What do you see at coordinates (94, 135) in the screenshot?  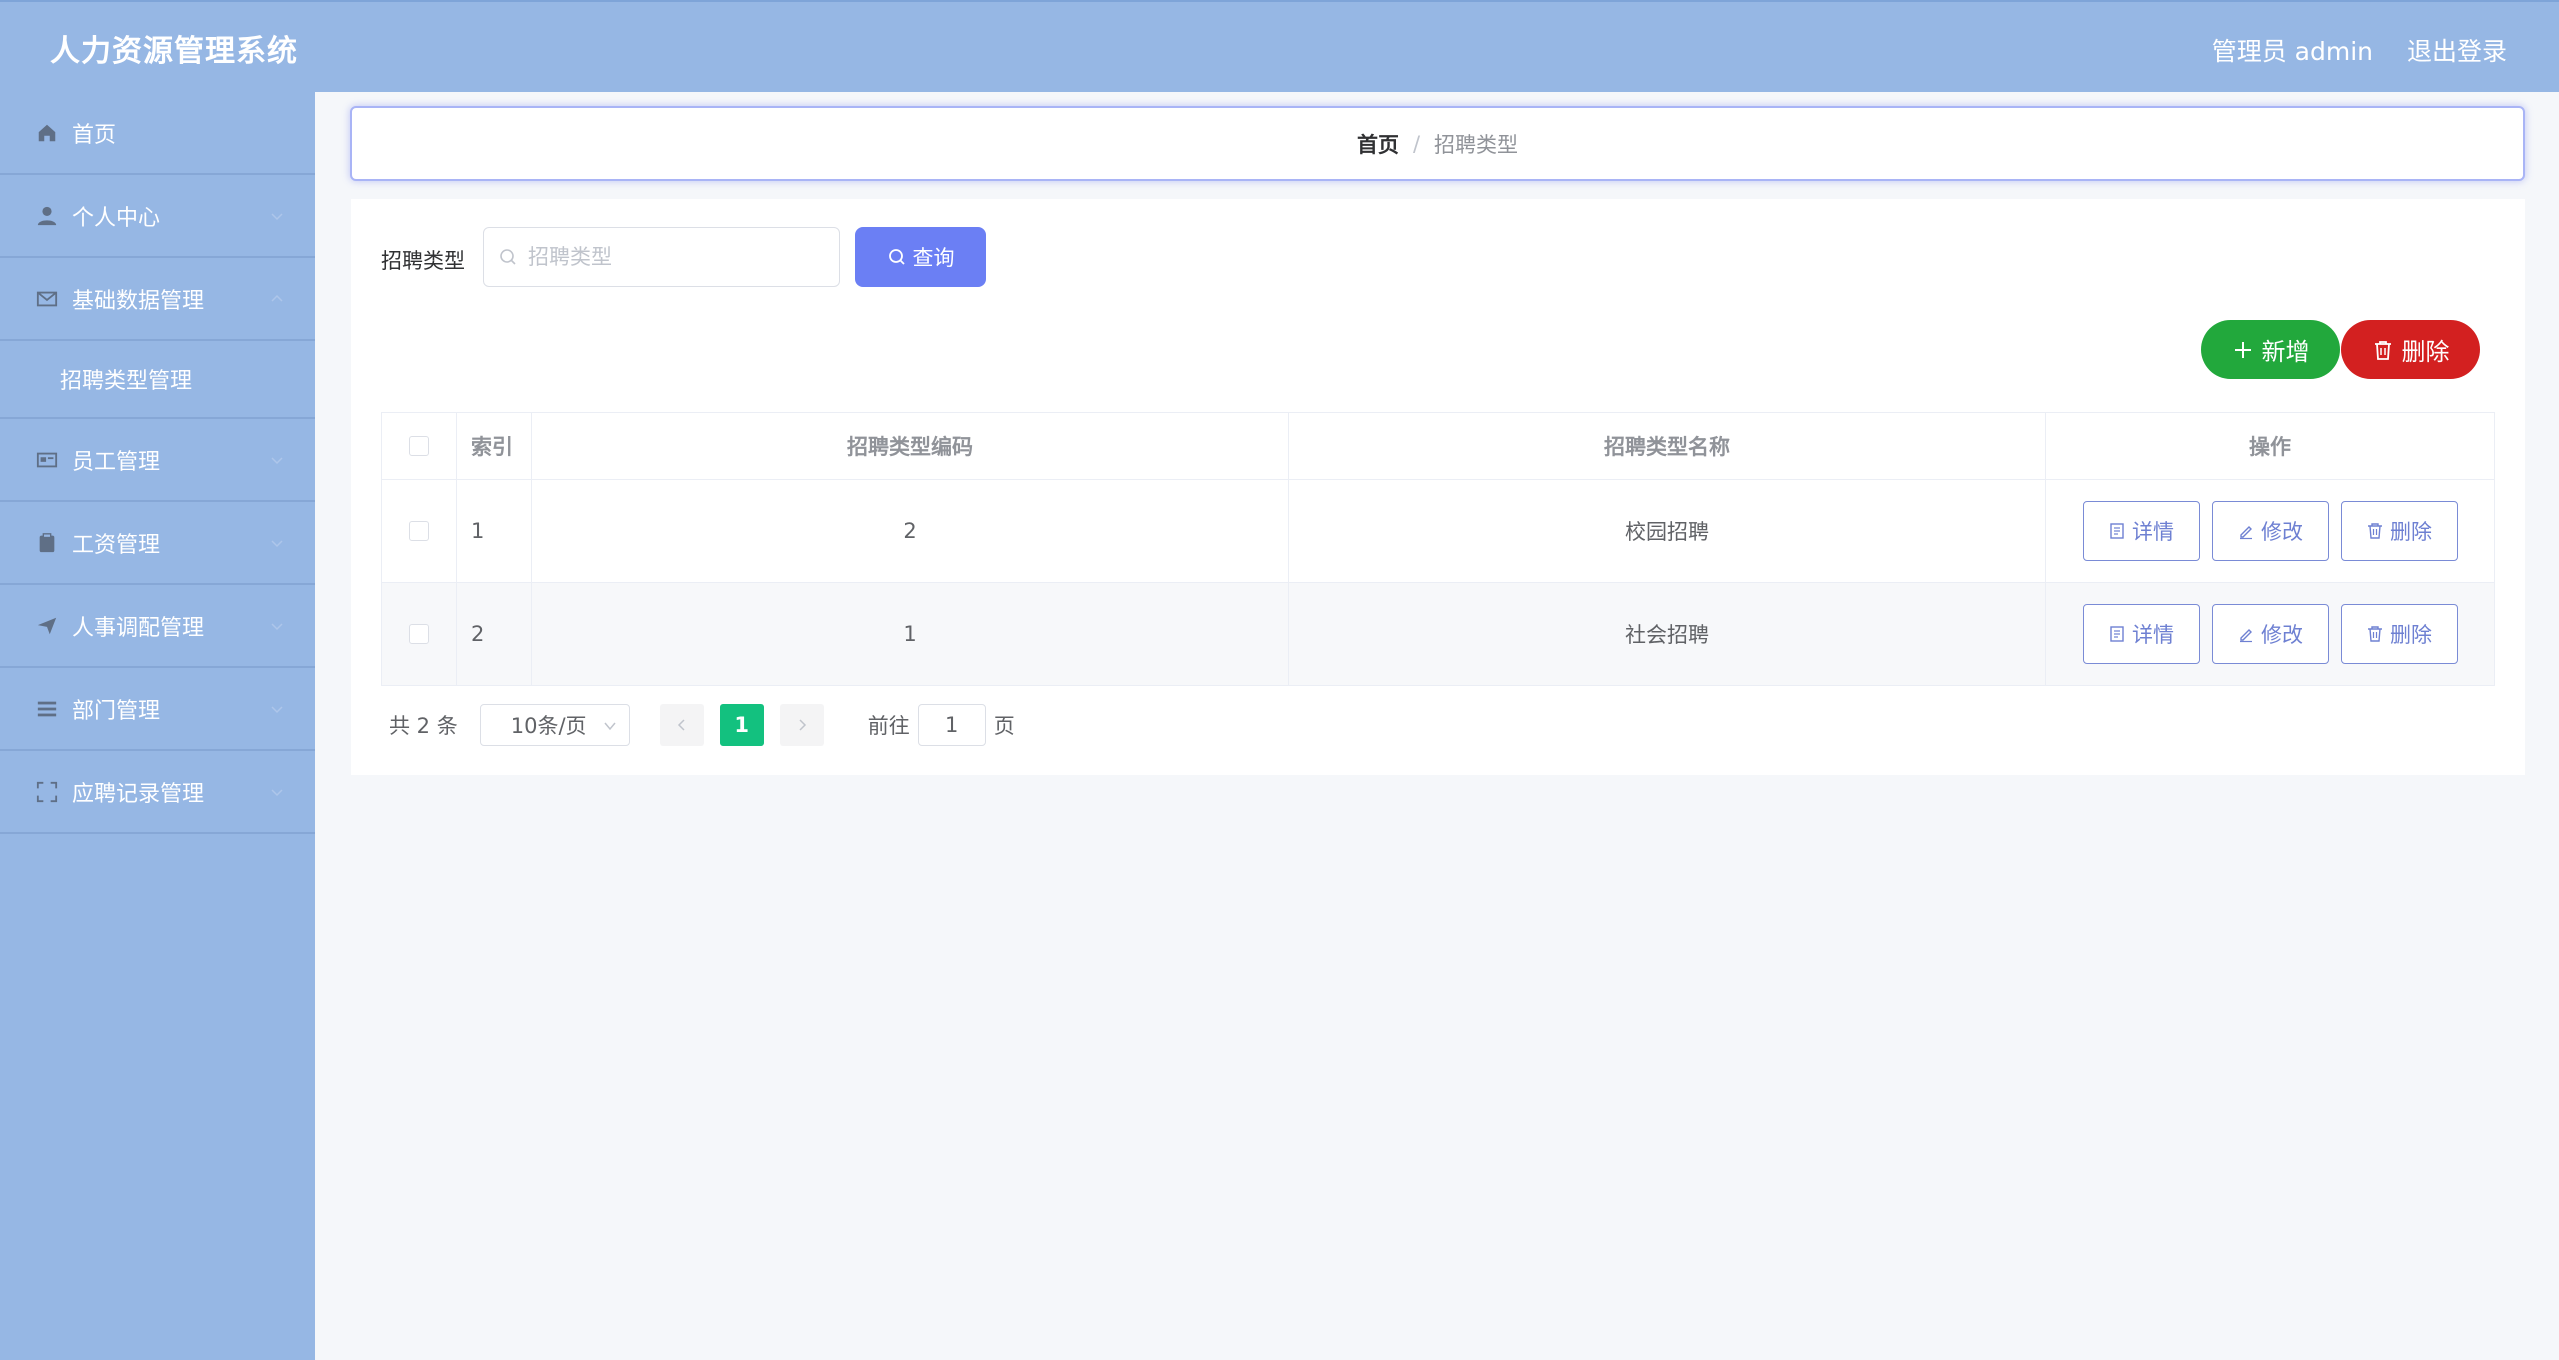 I see `sidebar-item-label: 首页` at bounding box center [94, 135].